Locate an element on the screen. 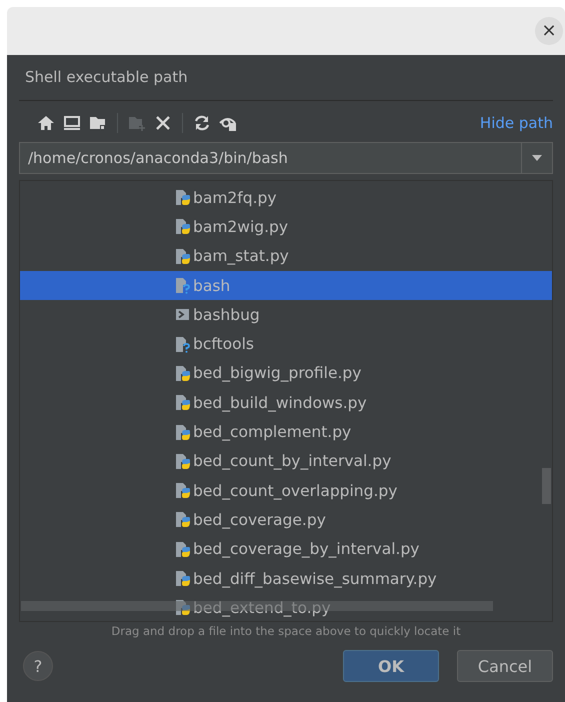 The image size is (565, 702). file-row: bed_build_windows.py is located at coordinates (286, 403).